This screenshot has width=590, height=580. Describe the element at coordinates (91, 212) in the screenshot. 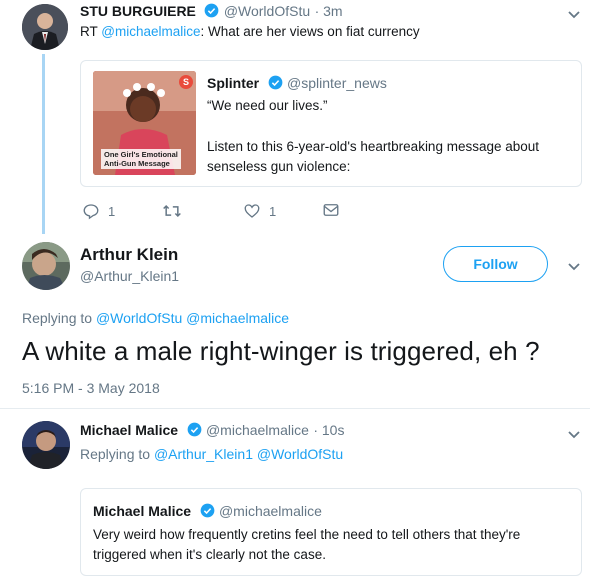

I see `reply-icon` at that location.